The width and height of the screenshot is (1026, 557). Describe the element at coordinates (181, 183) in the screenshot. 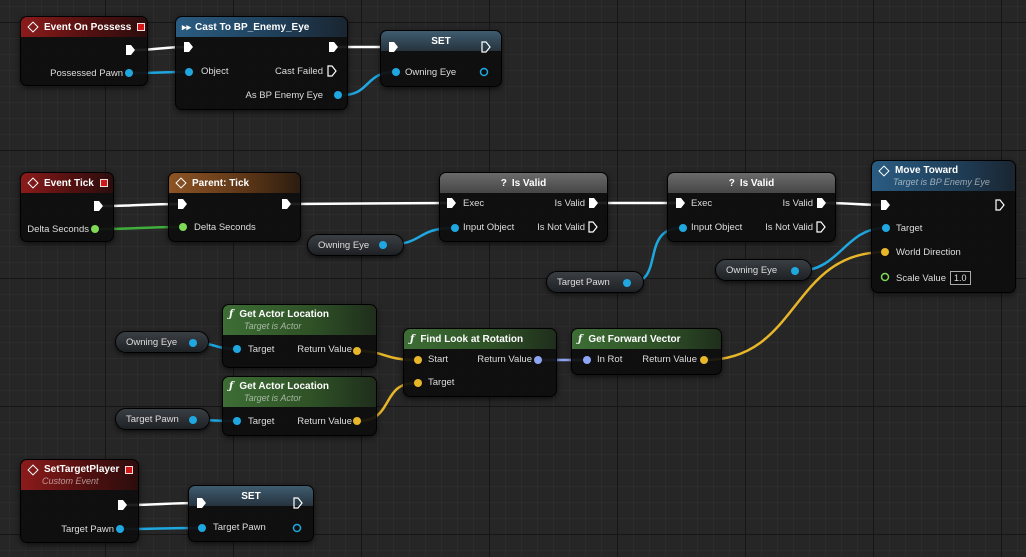

I see `function-override-icon` at that location.